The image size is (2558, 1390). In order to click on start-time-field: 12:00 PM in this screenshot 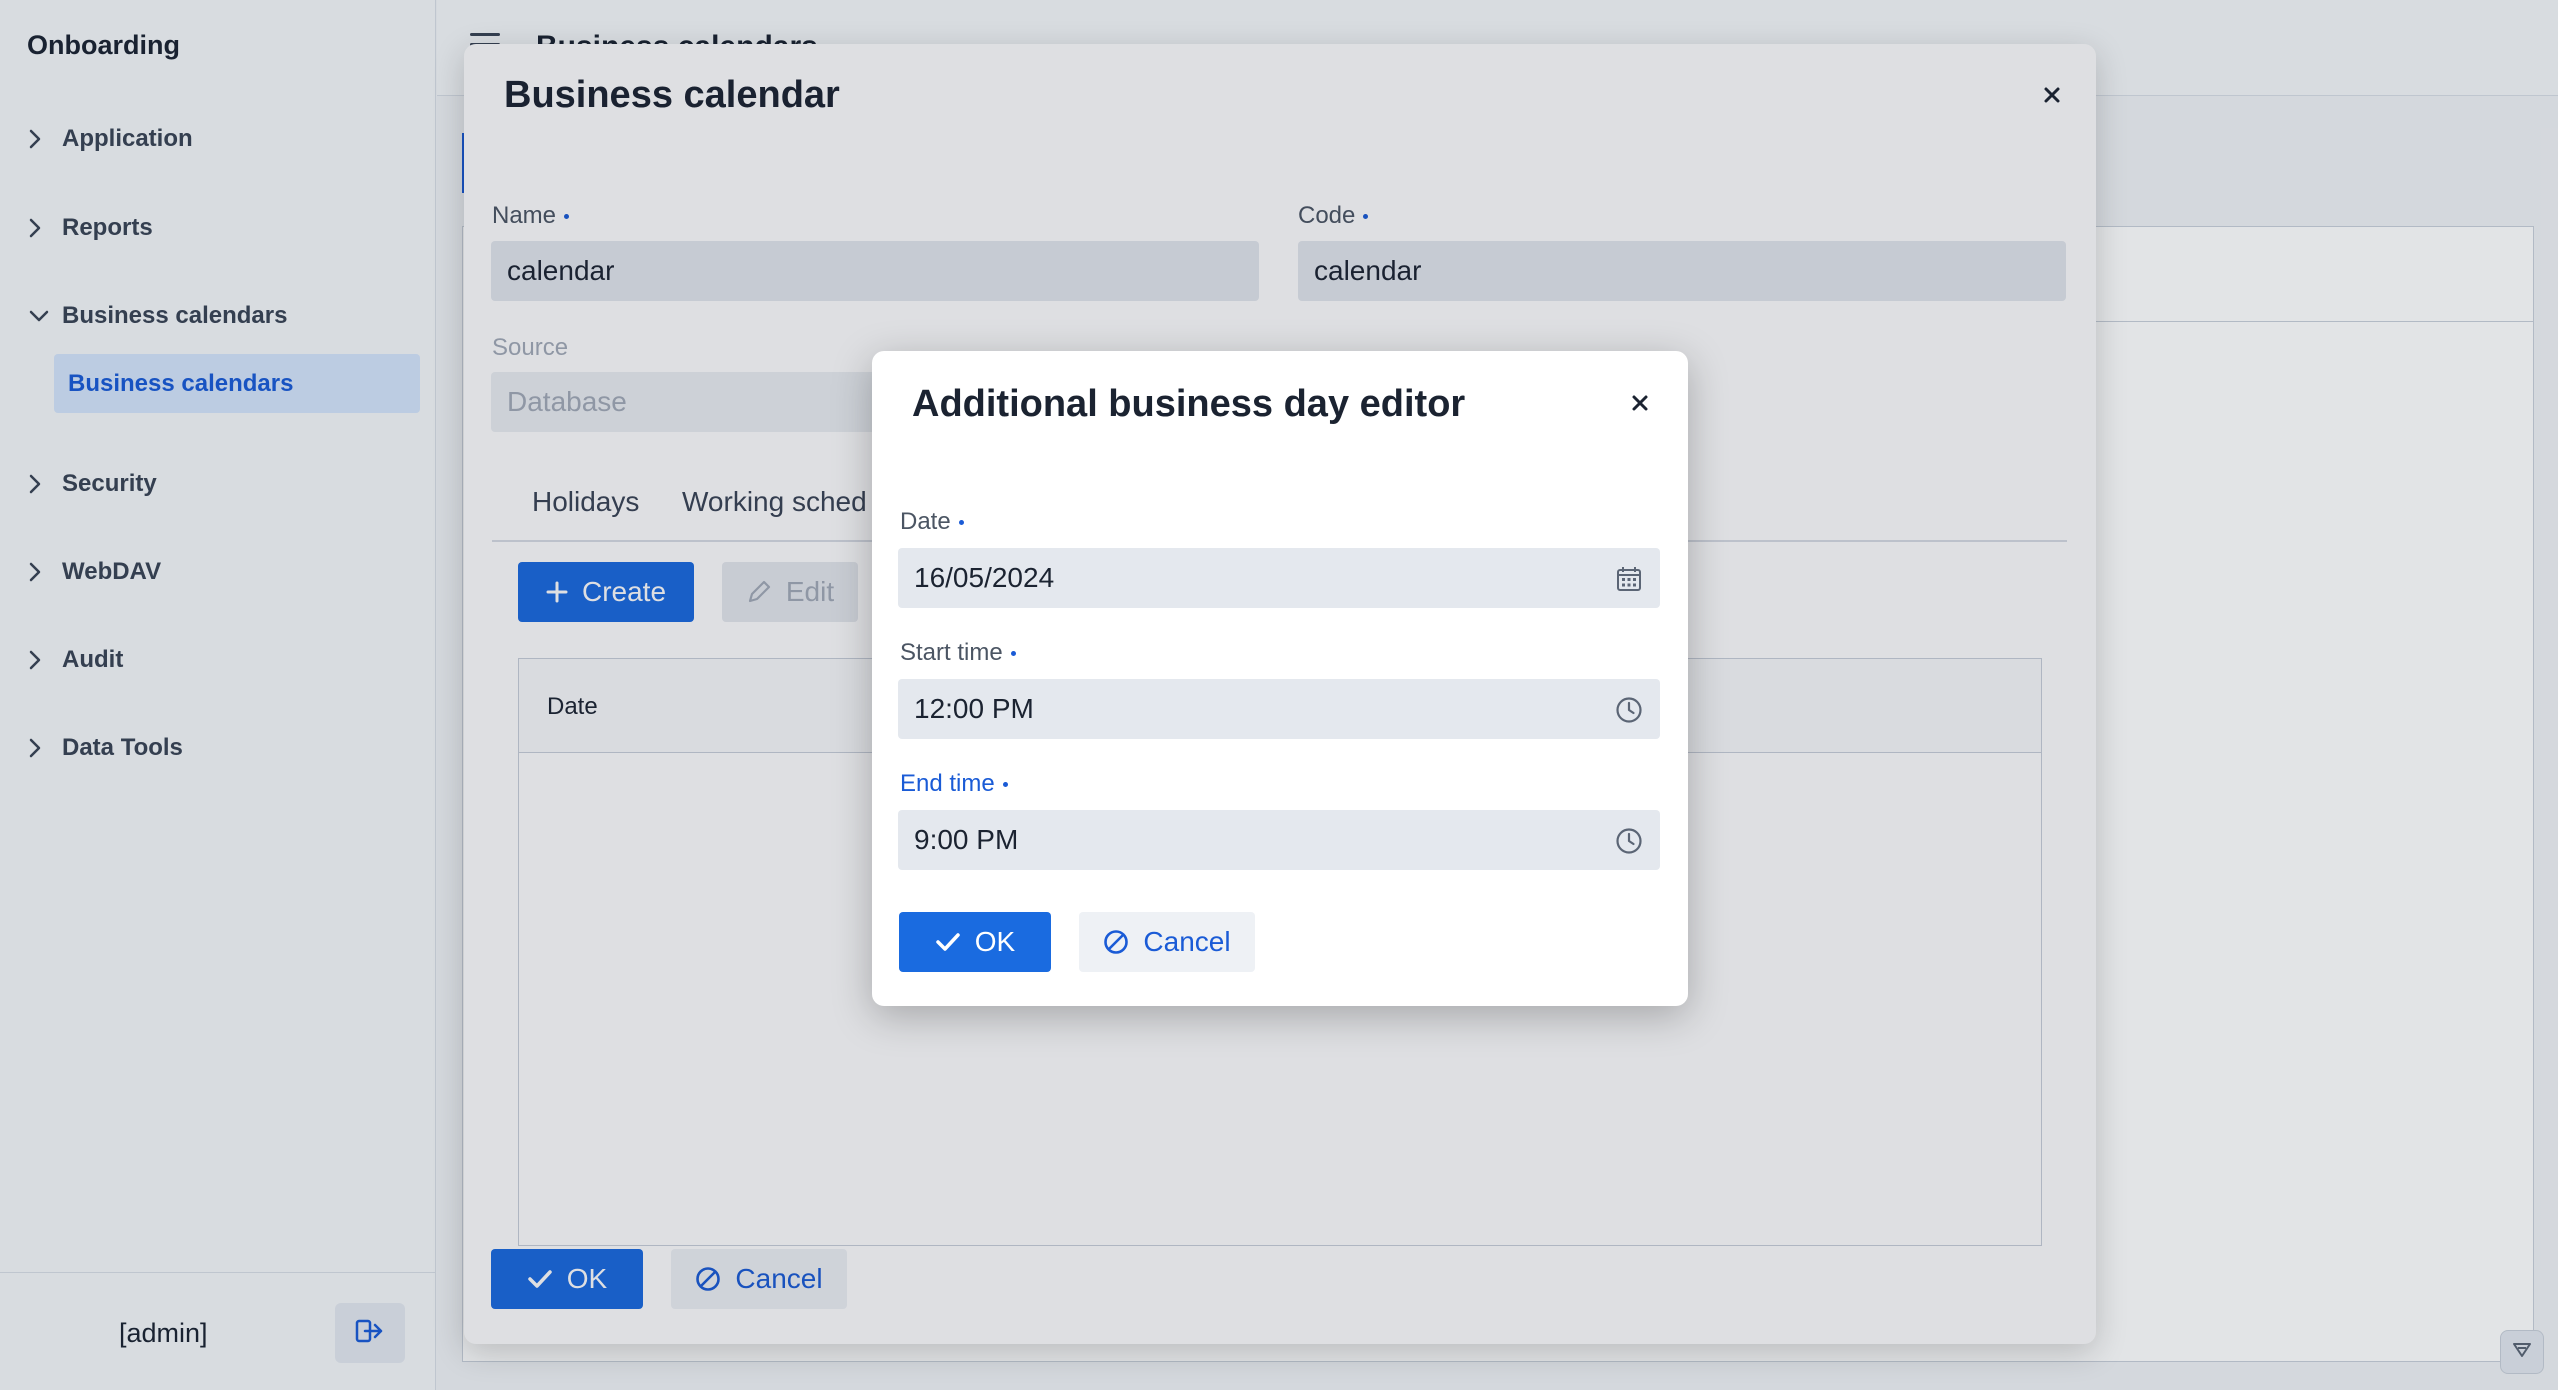, I will do `click(1279, 709)`.